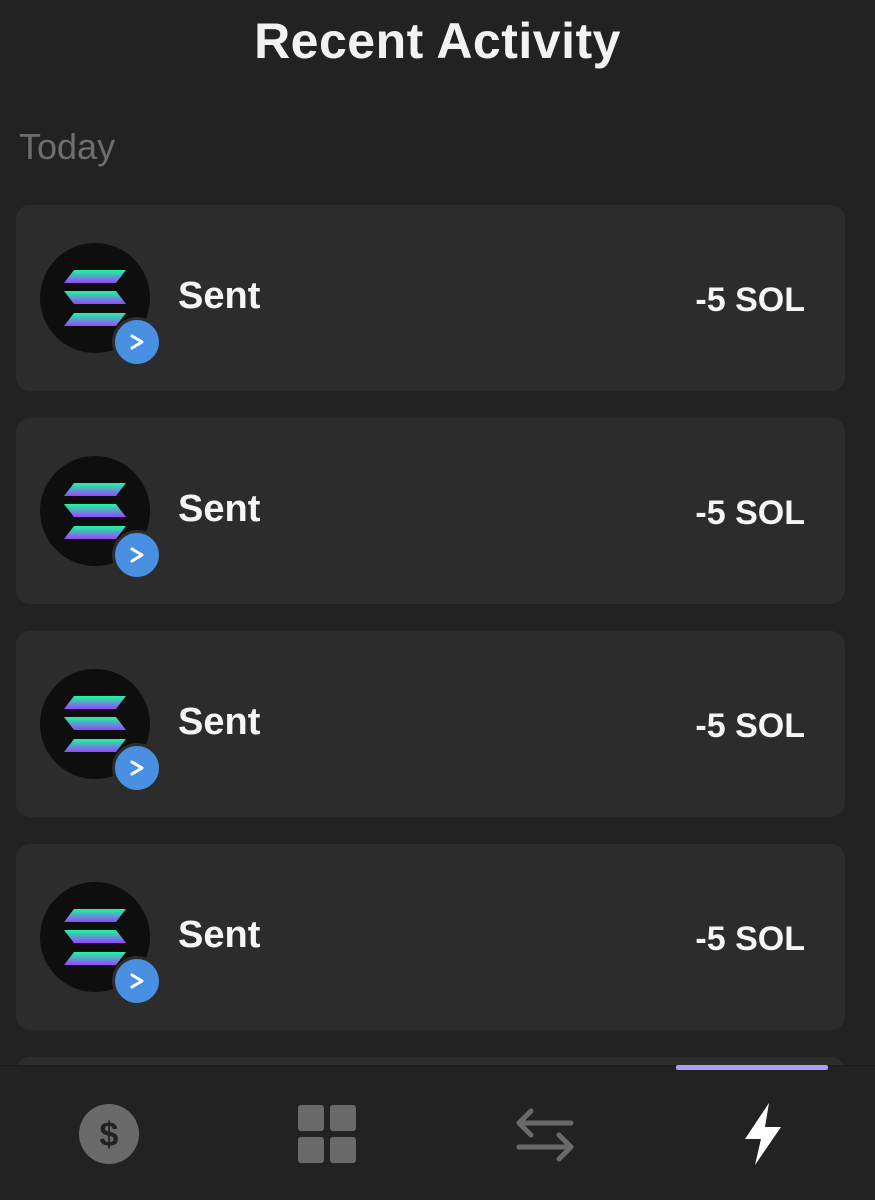 The height and width of the screenshot is (1200, 875). Describe the element at coordinates (437, 41) in the screenshot. I see `page-title: Recent Activity` at that location.